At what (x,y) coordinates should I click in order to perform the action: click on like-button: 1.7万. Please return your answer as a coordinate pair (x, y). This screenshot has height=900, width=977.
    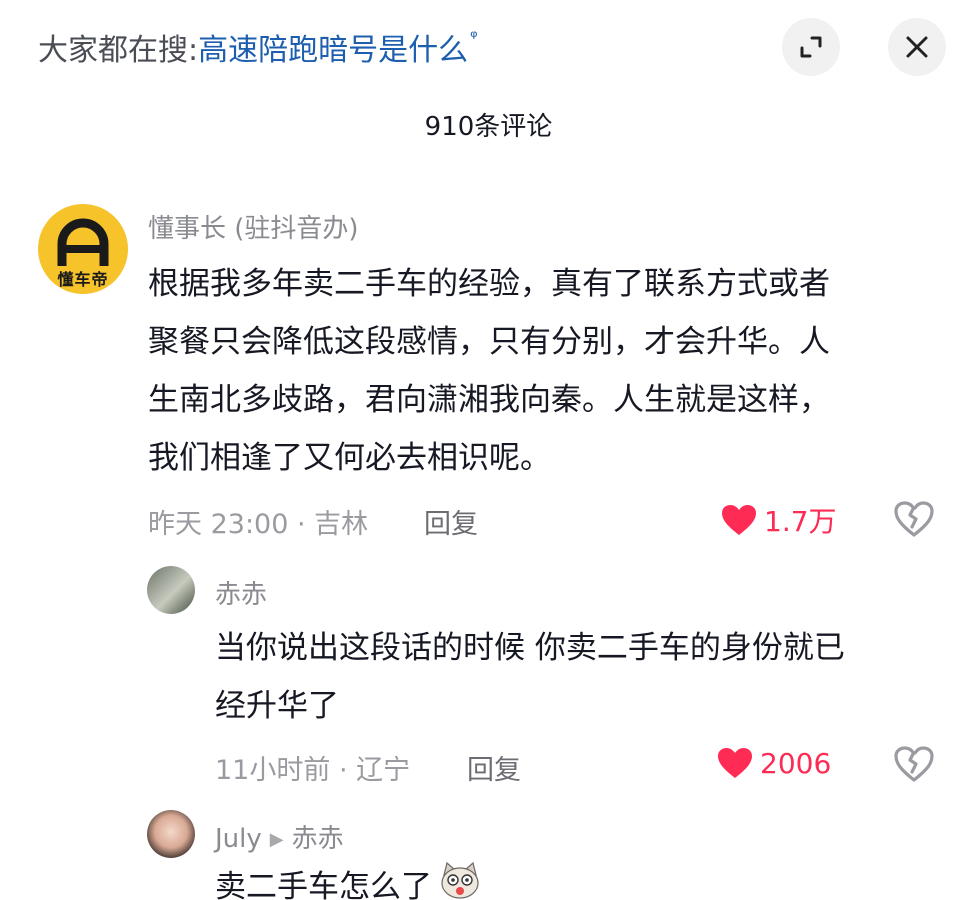
    Looking at the image, I should click on (778, 520).